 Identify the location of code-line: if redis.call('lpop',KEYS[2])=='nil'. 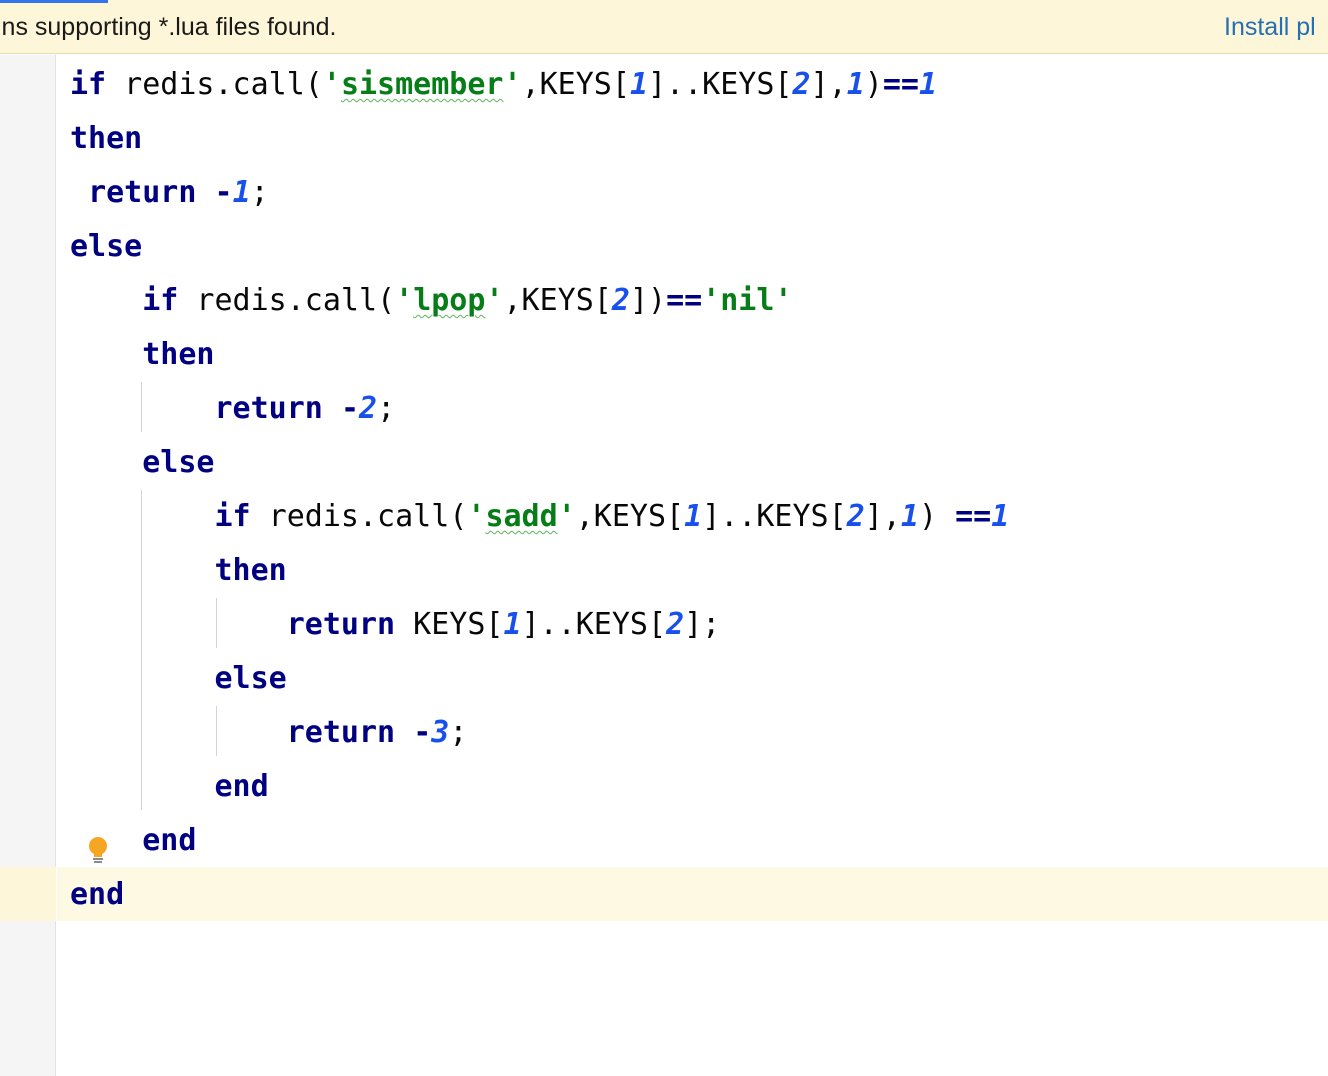
(539, 301).